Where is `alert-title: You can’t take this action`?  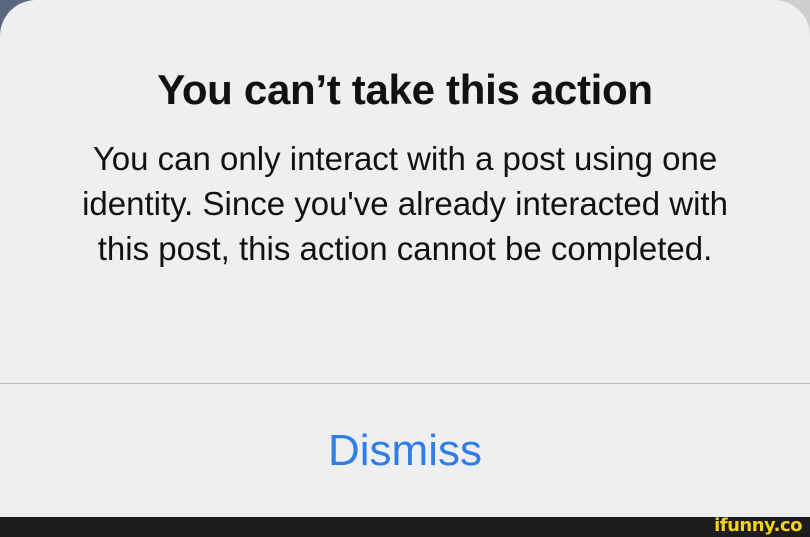 alert-title: You can’t take this action is located at coordinates (405, 89).